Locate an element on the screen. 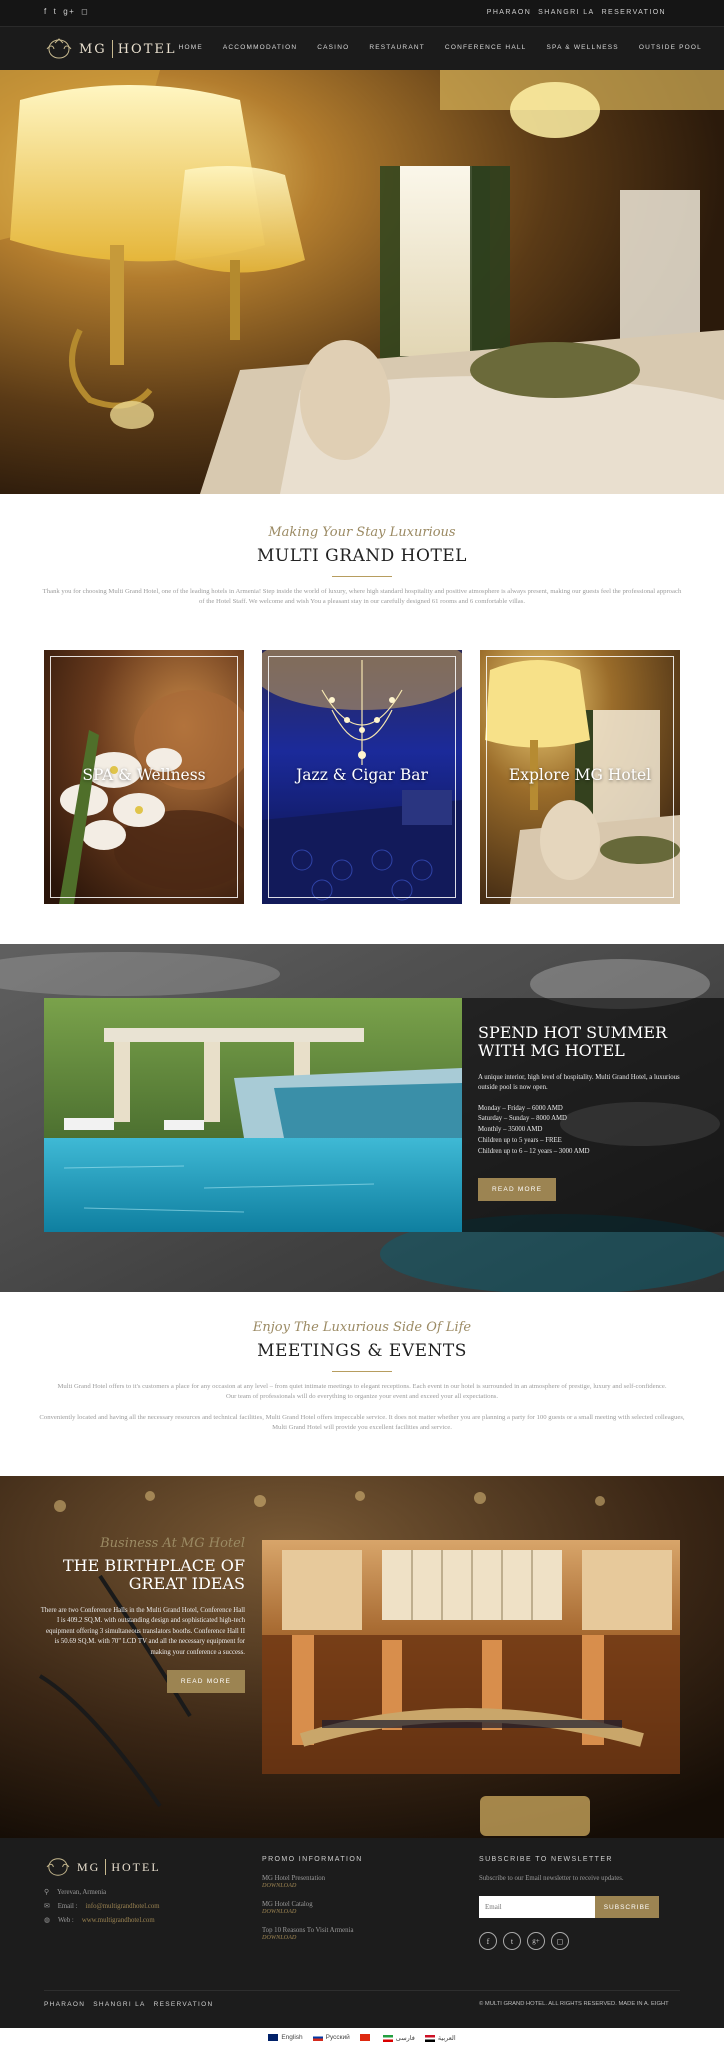  footer-email-link: info@multigrandhotel.com is located at coordinates (123, 1907).